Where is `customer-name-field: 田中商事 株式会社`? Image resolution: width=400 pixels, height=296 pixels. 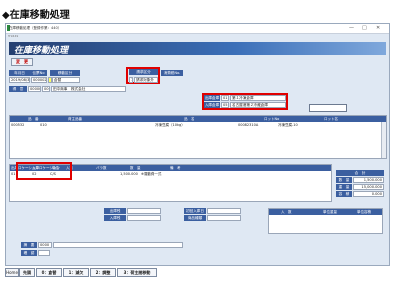
customer-name-field: 田中商事 株式会社 is located at coordinates (88, 89).